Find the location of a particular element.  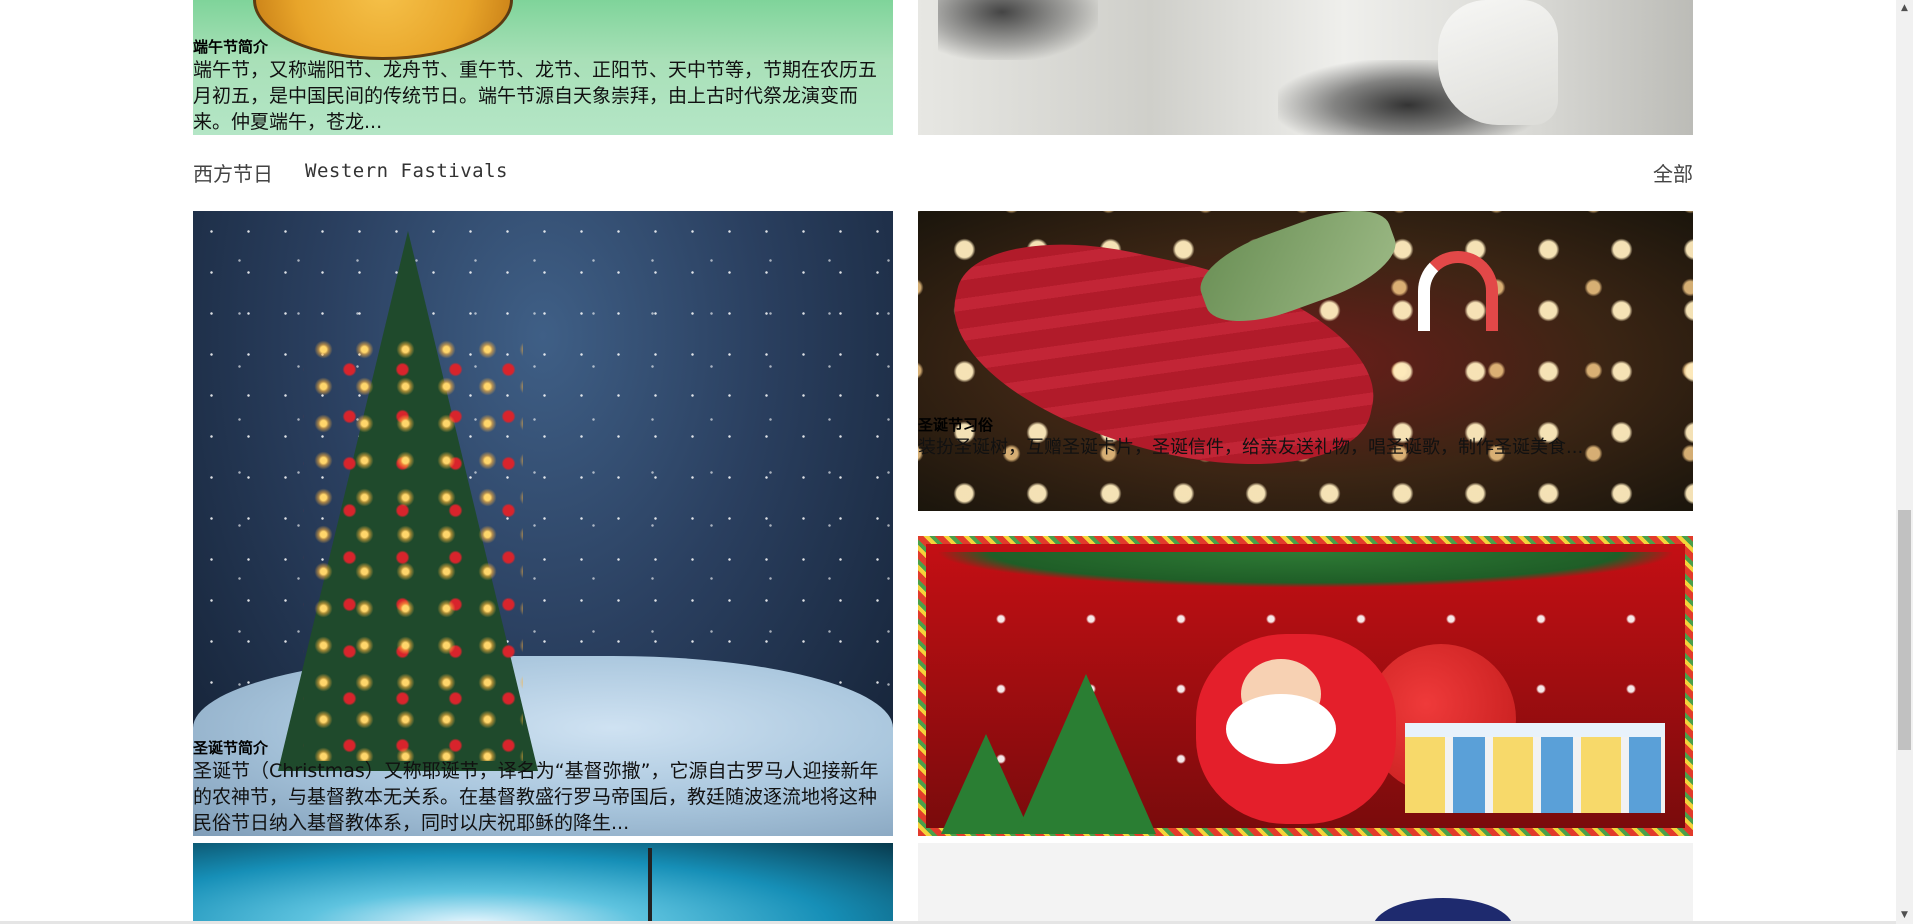

hat-image is located at coordinates (1305, 883).